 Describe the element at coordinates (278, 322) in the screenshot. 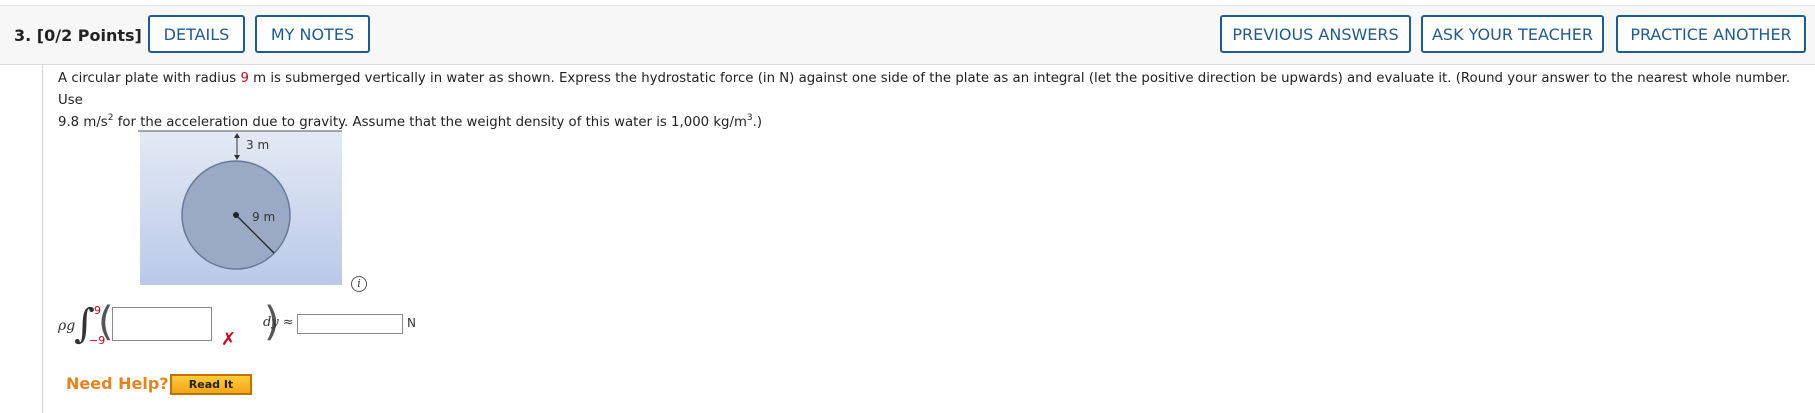

I see `dy-label: dy ≈` at that location.